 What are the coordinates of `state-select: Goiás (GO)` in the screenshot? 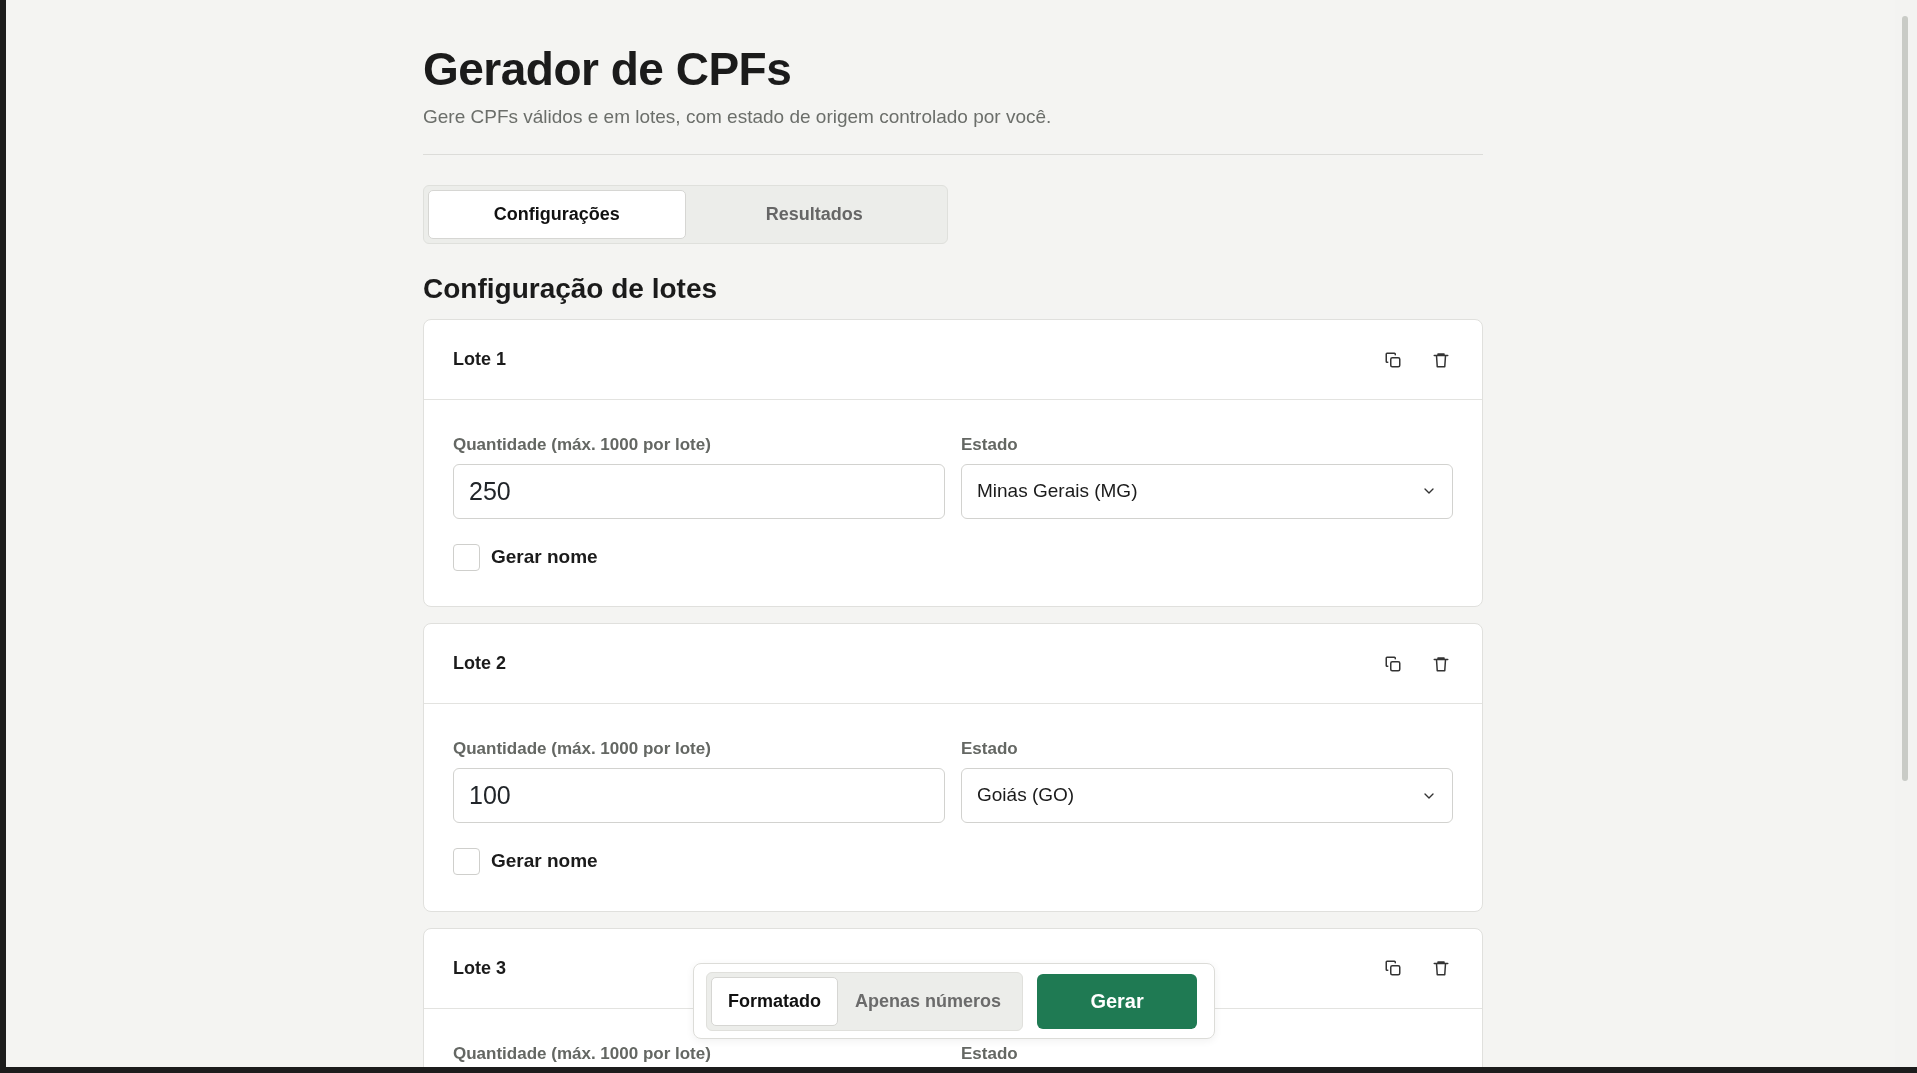 It's located at (1207, 796).